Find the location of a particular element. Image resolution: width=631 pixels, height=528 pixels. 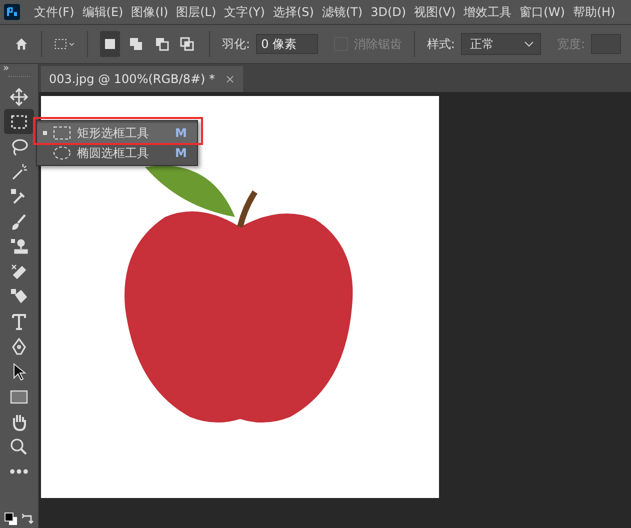

intersect-squares-icon is located at coordinates (187, 44).